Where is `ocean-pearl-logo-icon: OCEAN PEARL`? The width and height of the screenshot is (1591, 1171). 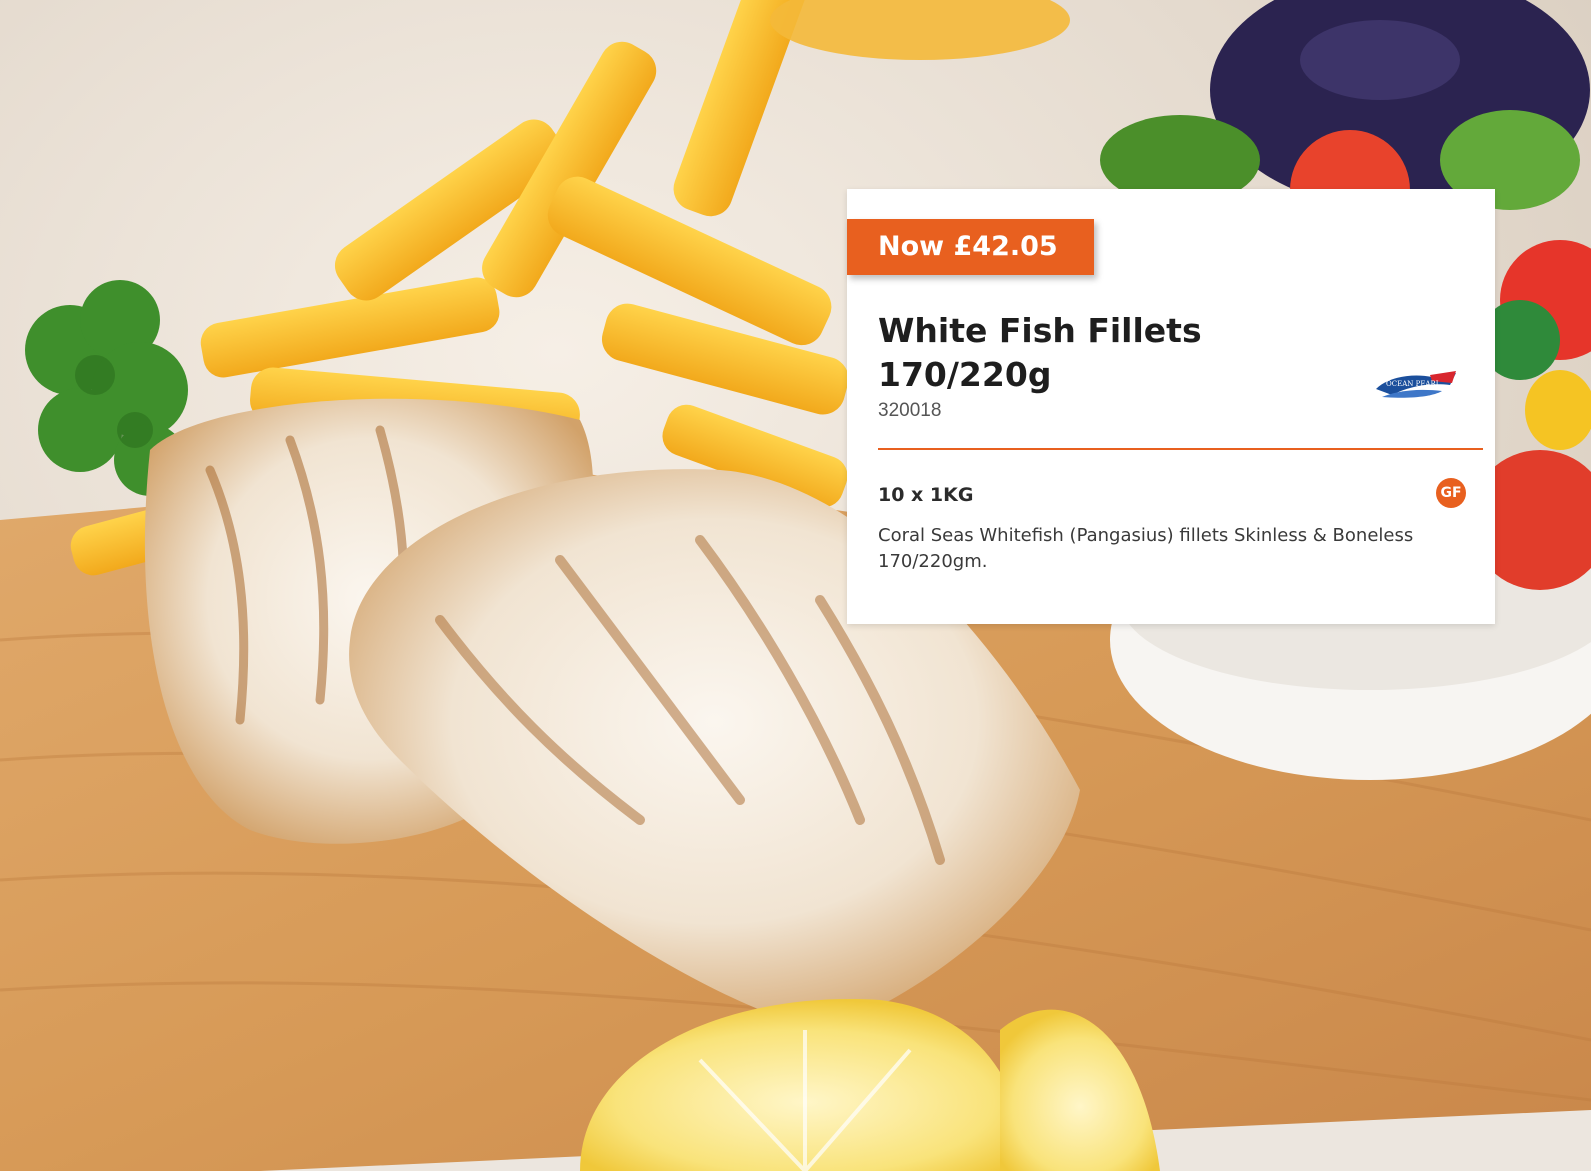
ocean-pearl-logo-icon: OCEAN PEARL is located at coordinates (1418, 385).